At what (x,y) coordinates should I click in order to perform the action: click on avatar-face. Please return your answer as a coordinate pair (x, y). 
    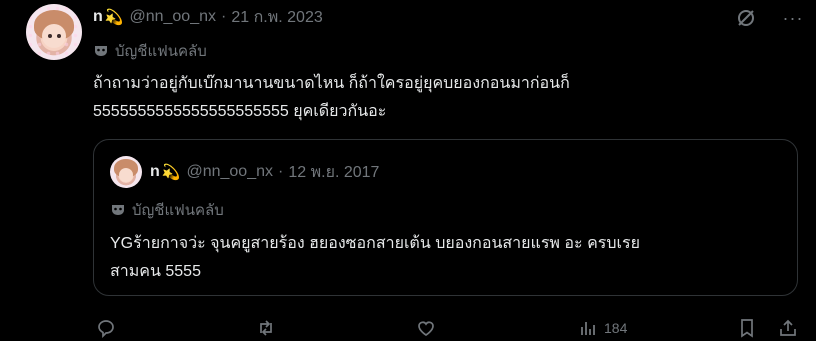
    Looking at the image, I should click on (54, 36).